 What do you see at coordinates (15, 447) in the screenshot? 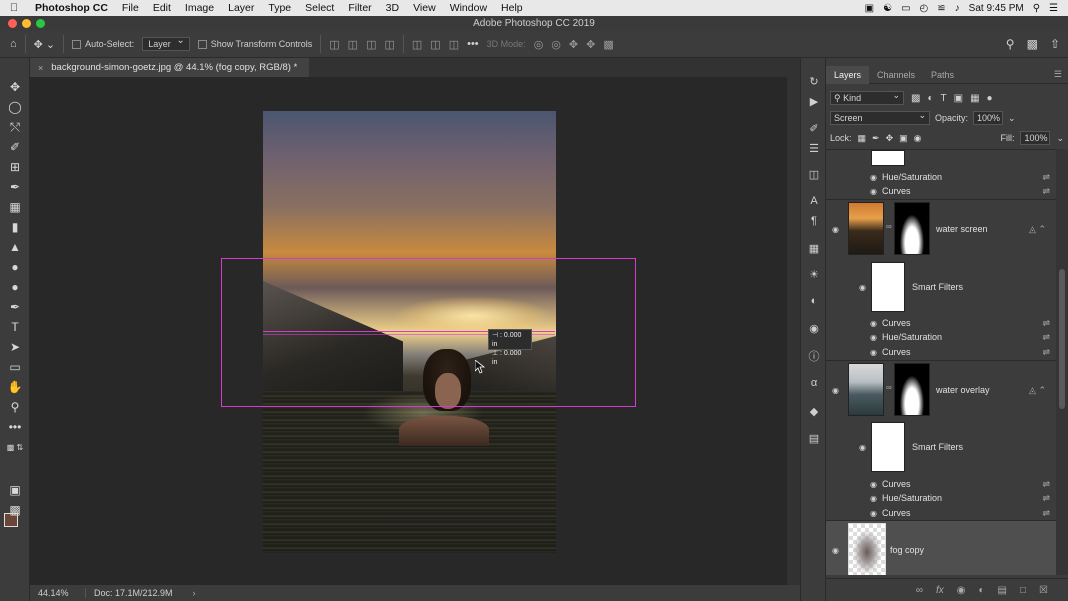
I see `default-colors-icon: ▩ ⇅` at bounding box center [15, 447].